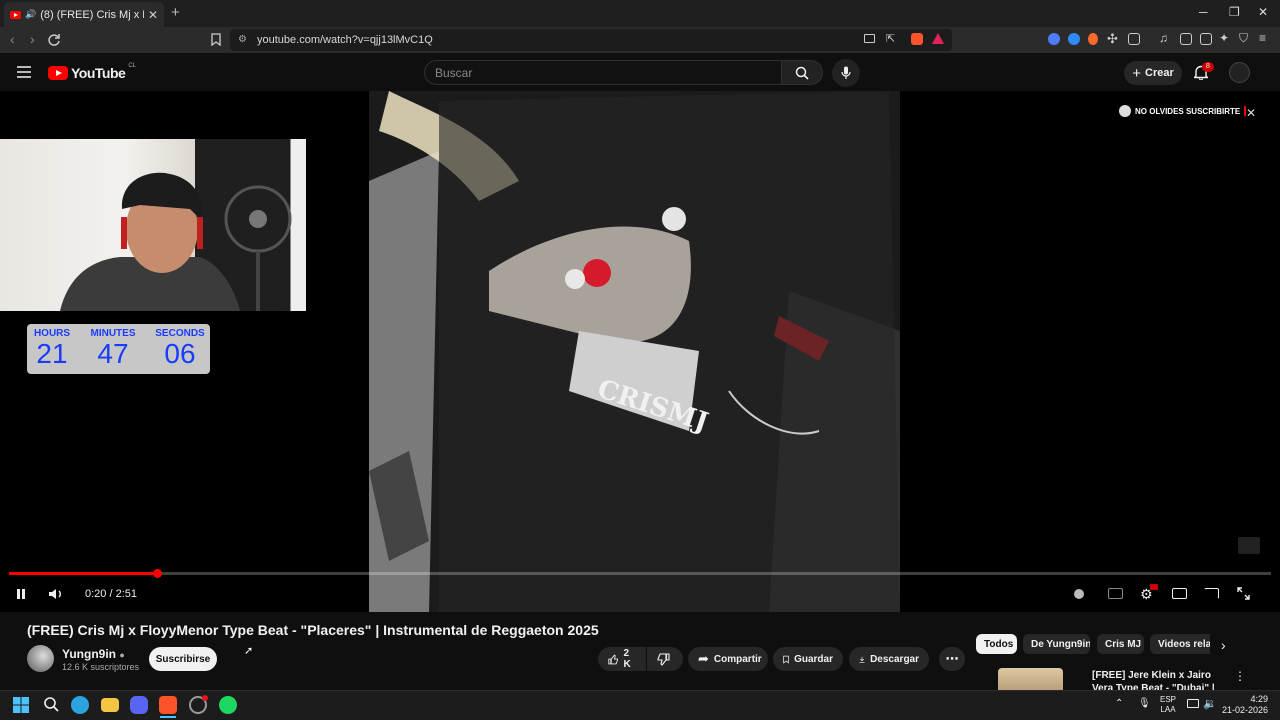 The image size is (1280, 720). I want to click on progress-bar, so click(640, 573).